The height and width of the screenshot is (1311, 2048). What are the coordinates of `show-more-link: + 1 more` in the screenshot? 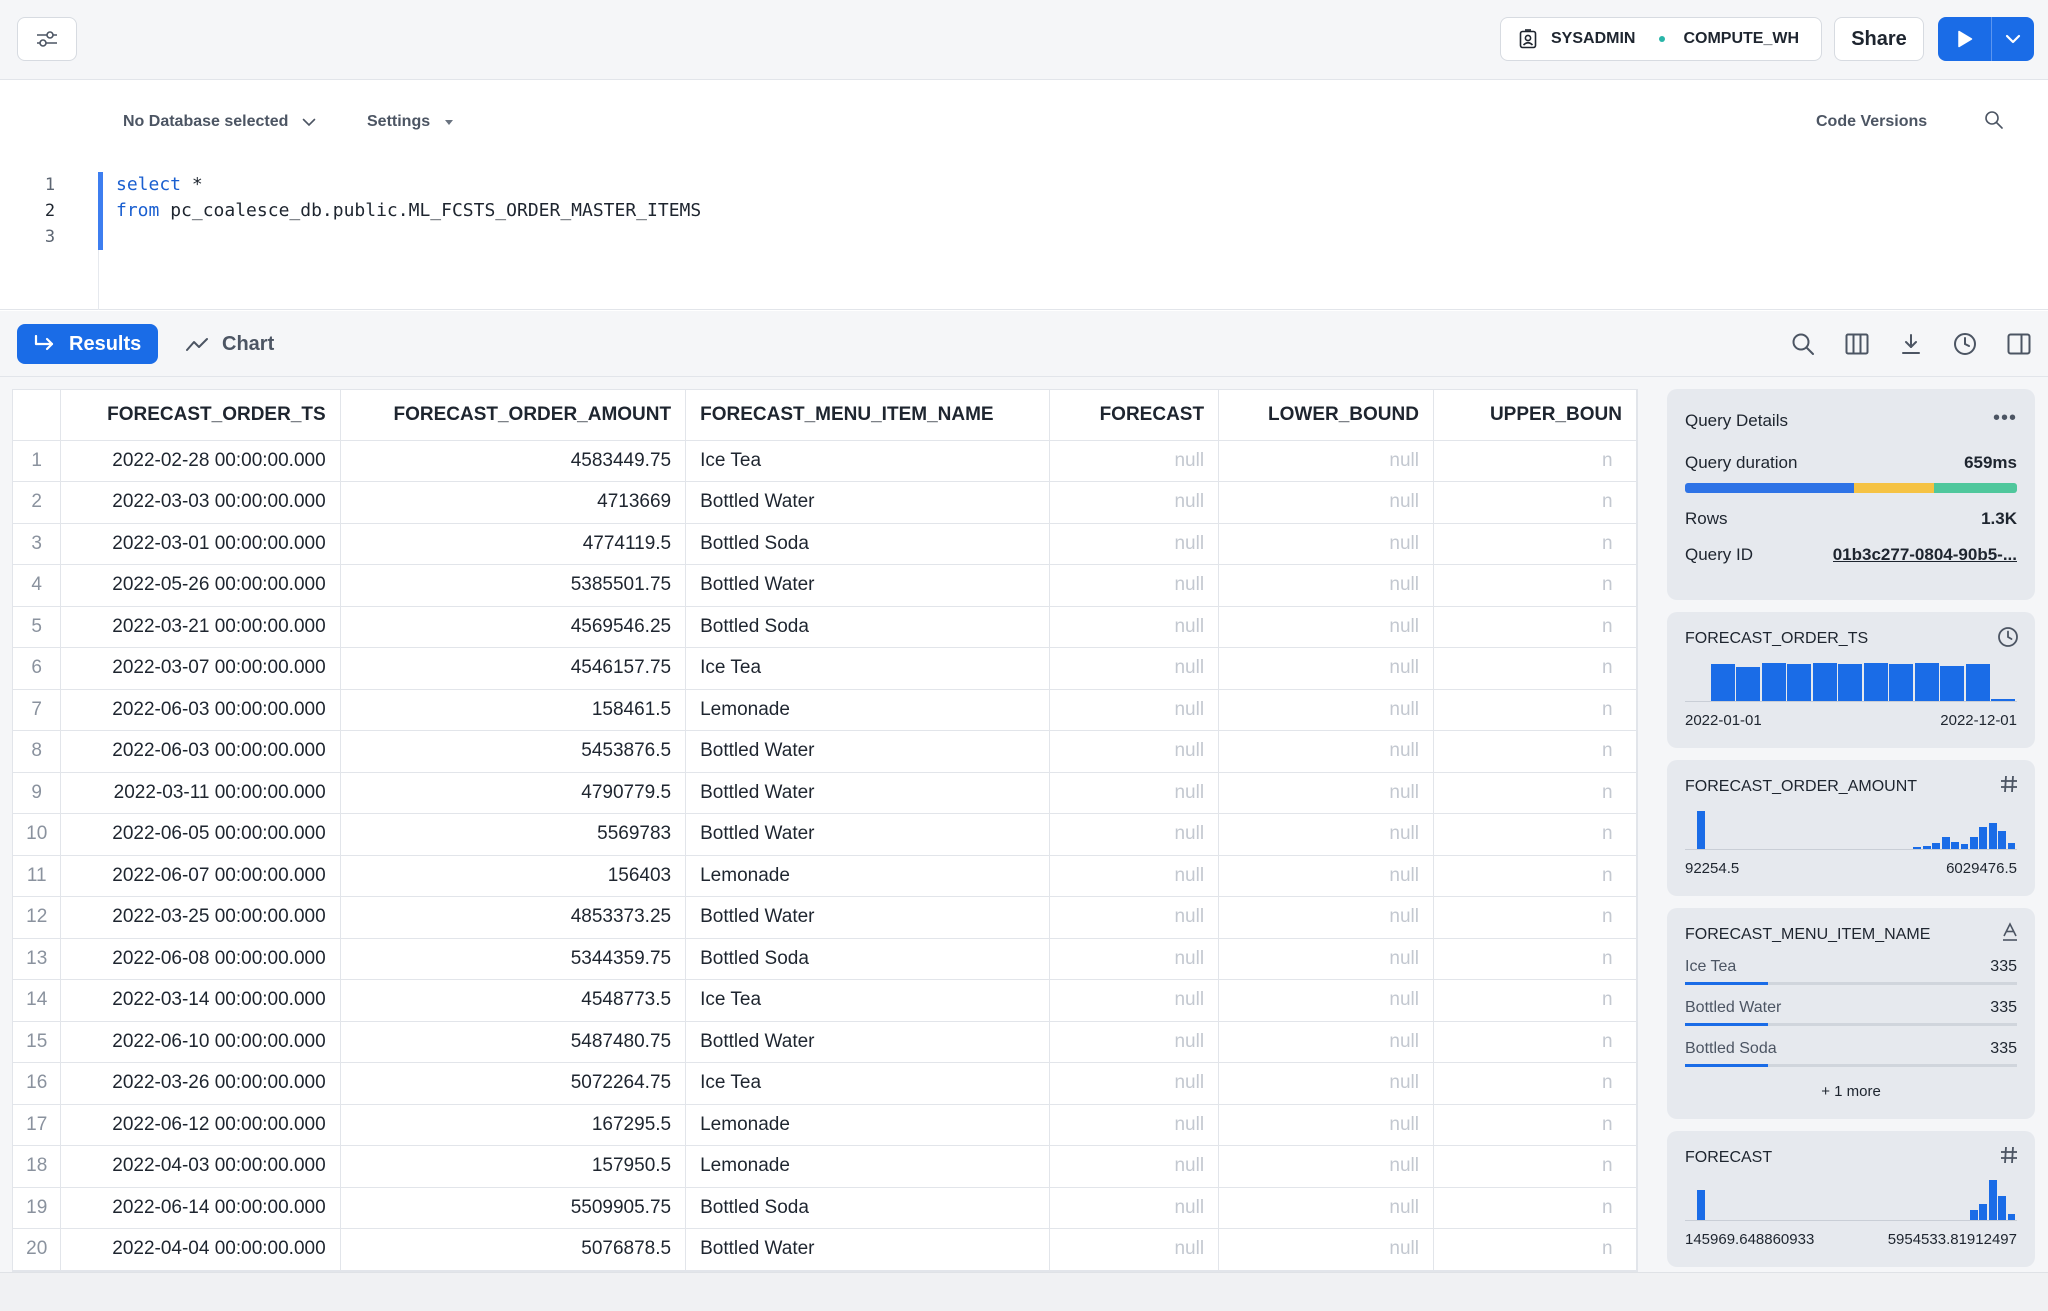 It's located at (1851, 1091).